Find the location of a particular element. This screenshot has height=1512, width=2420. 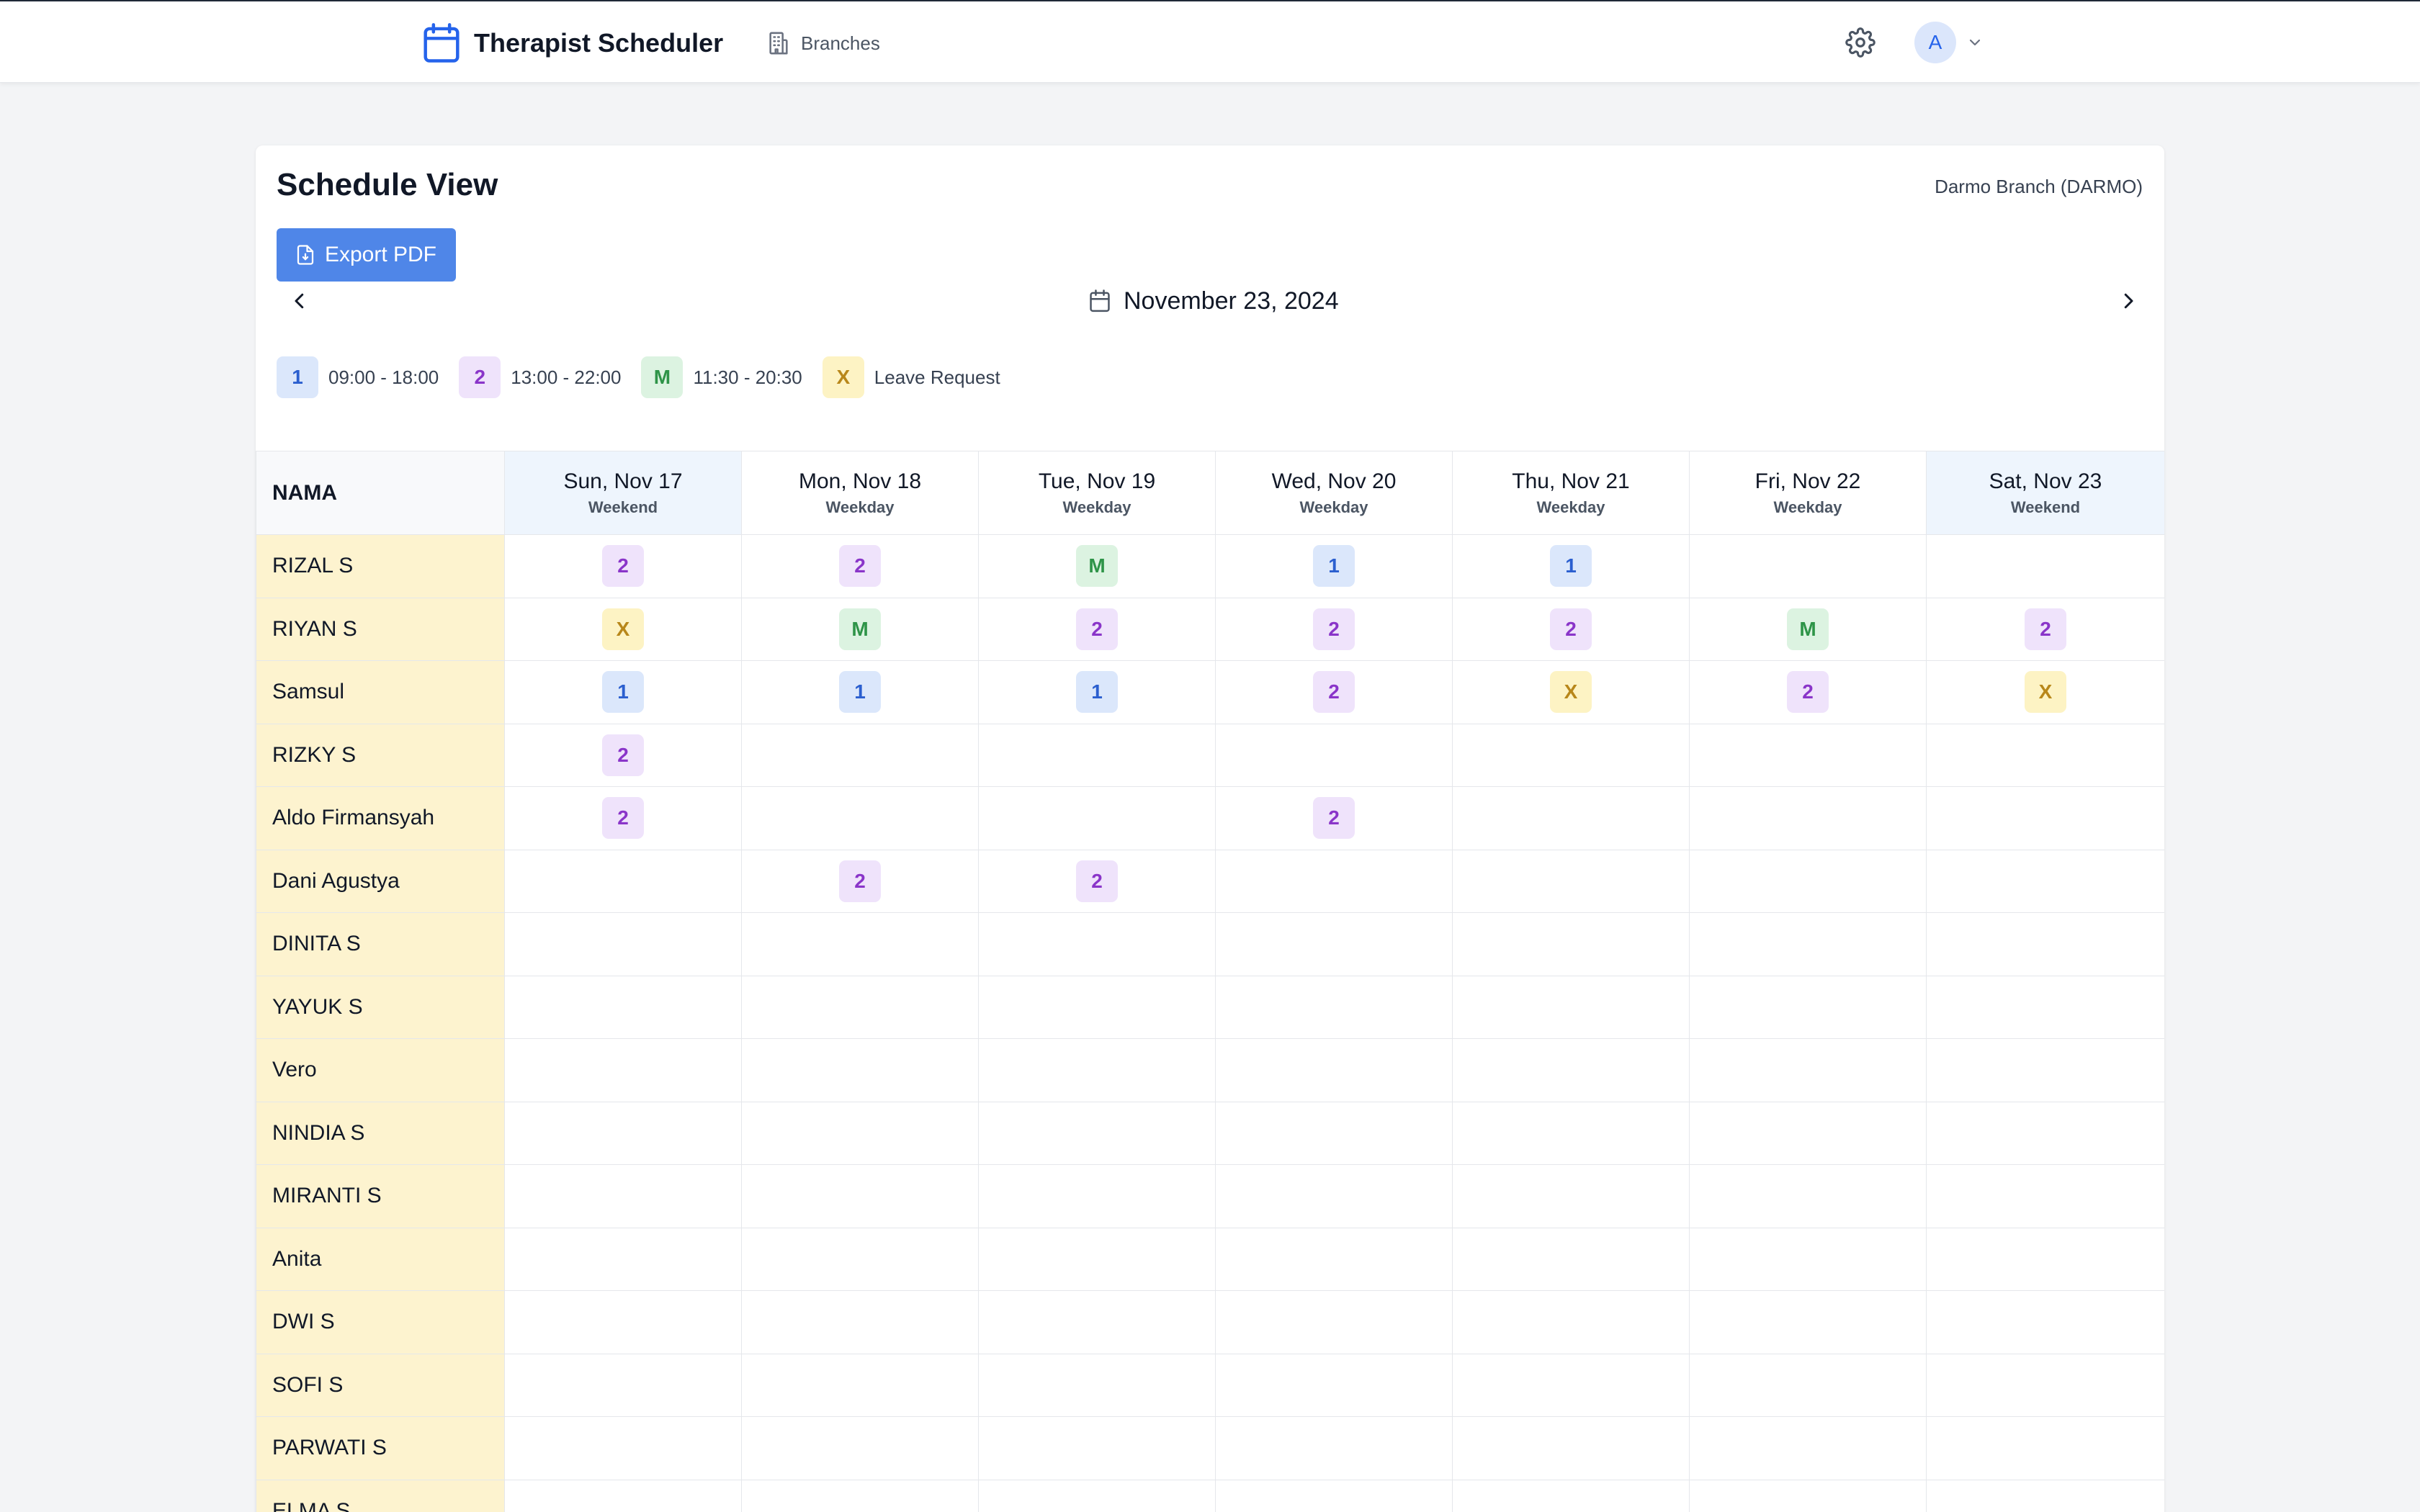

previous-week-button is located at coordinates (299, 301).